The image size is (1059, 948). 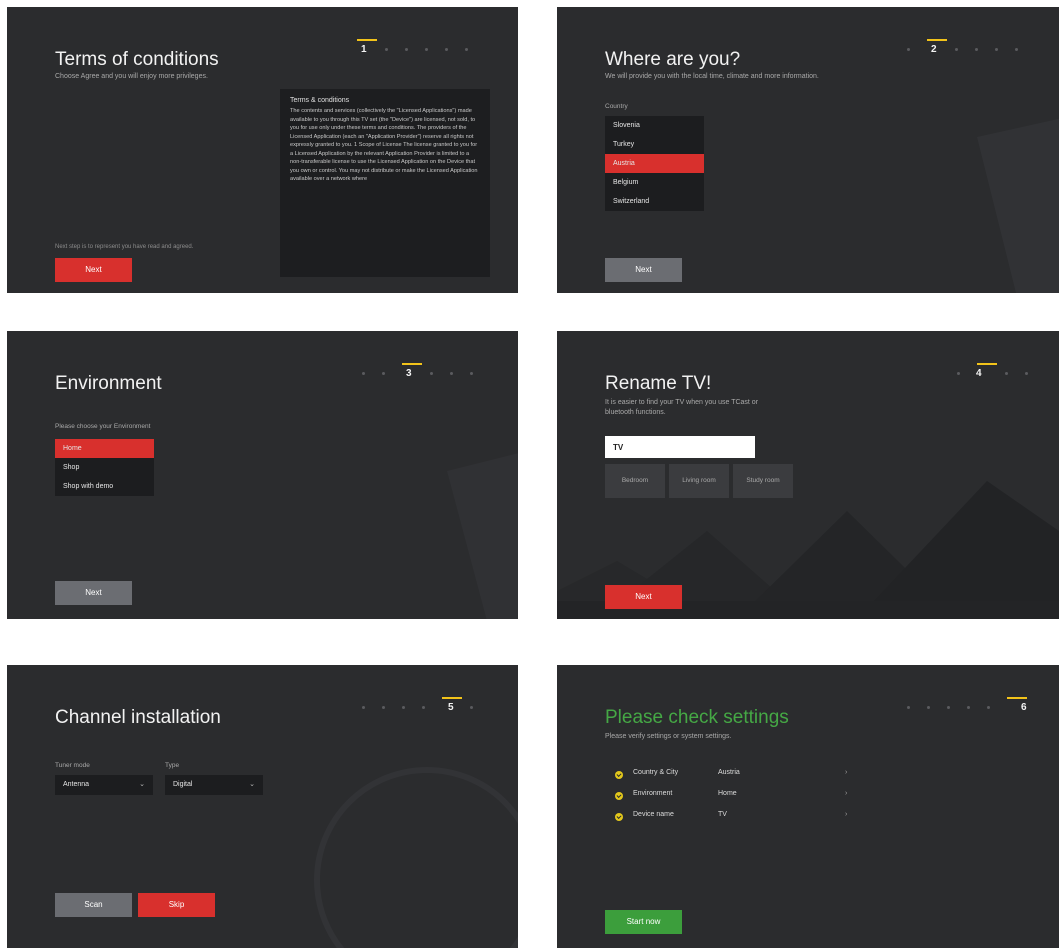 What do you see at coordinates (699, 481) in the screenshot?
I see `preset-living-room: Living room` at bounding box center [699, 481].